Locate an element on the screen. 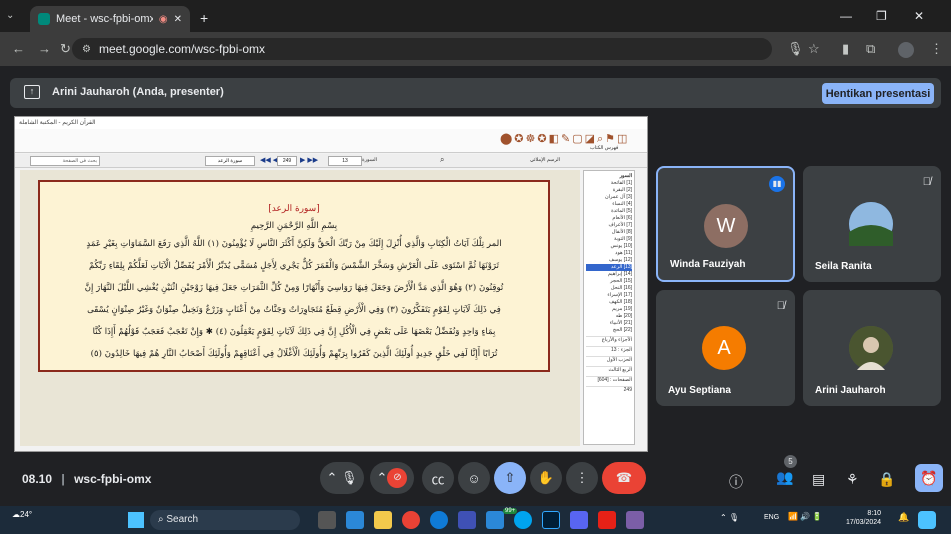 This screenshot has height=534, width=951. sidebar-surah-item: [22] الحج is located at coordinates (609, 330).